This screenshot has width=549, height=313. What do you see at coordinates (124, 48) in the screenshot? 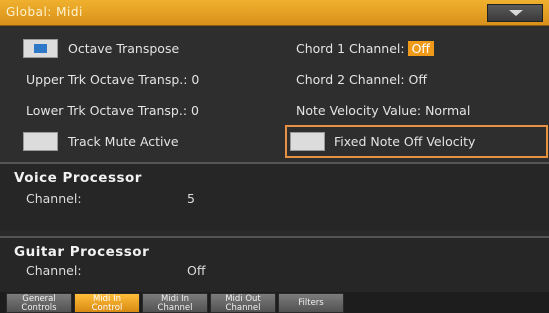
I see `octave-transpose-label: Octave Transpose` at bounding box center [124, 48].